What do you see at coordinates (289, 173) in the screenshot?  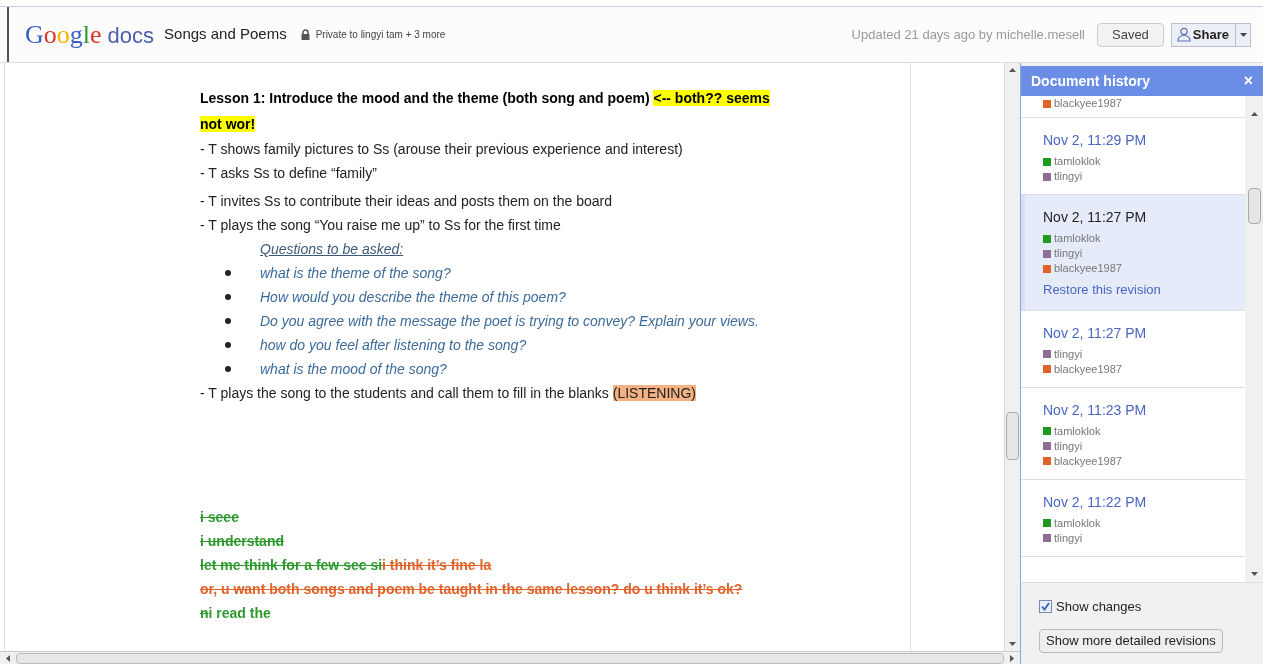 I see `document-line: - T asks Ss to define “family”` at bounding box center [289, 173].